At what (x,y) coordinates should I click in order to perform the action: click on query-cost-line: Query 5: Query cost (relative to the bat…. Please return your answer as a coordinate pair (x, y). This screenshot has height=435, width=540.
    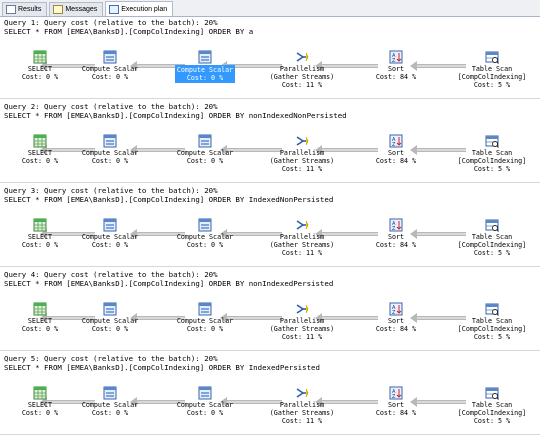
    Looking at the image, I should click on (111, 358).